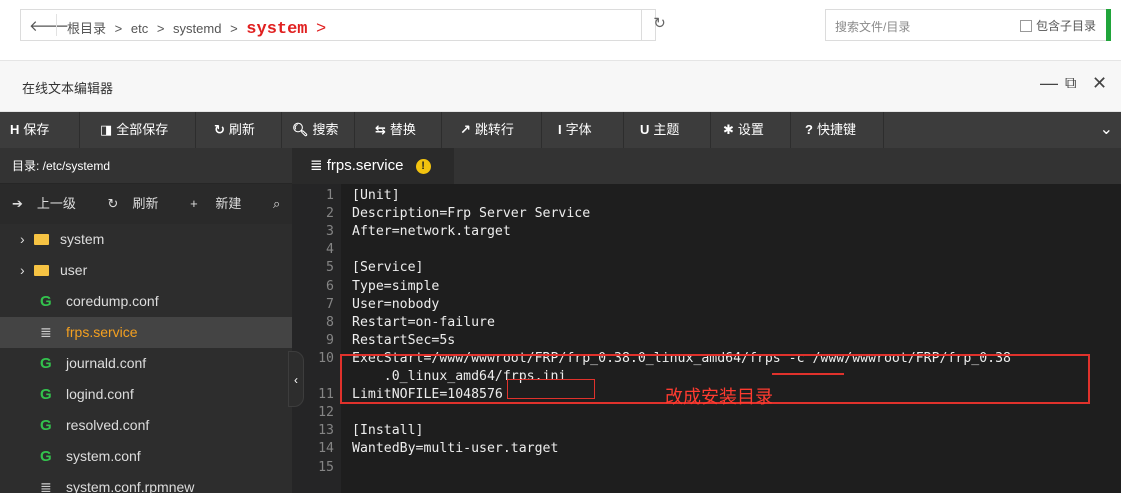 The image size is (1121, 493). I want to click on tree-file-journald: Gjournald.conf, so click(146, 363).